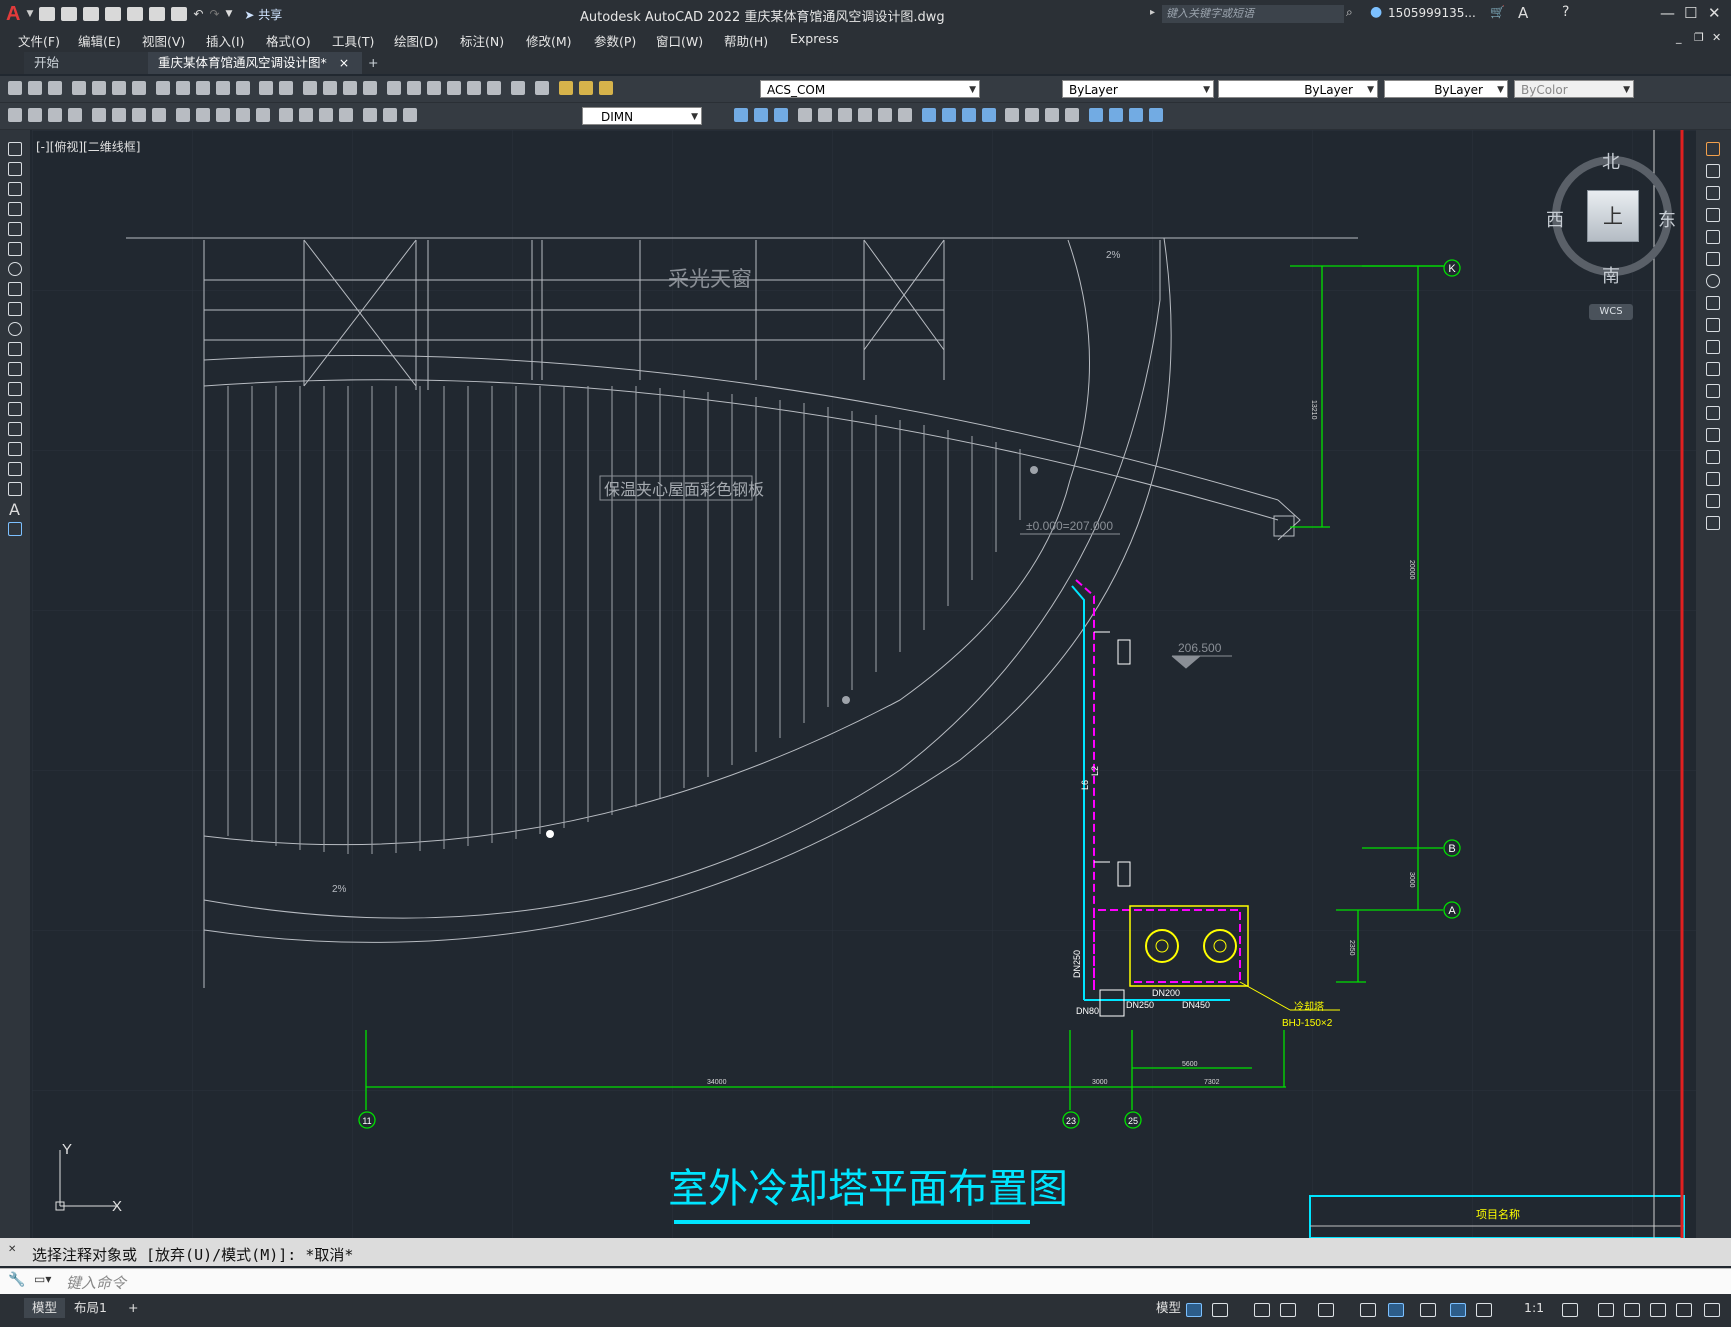 The width and height of the screenshot is (1731, 1327). Describe the element at coordinates (306, 115) in the screenshot. I see `center-mark-icon` at that location.